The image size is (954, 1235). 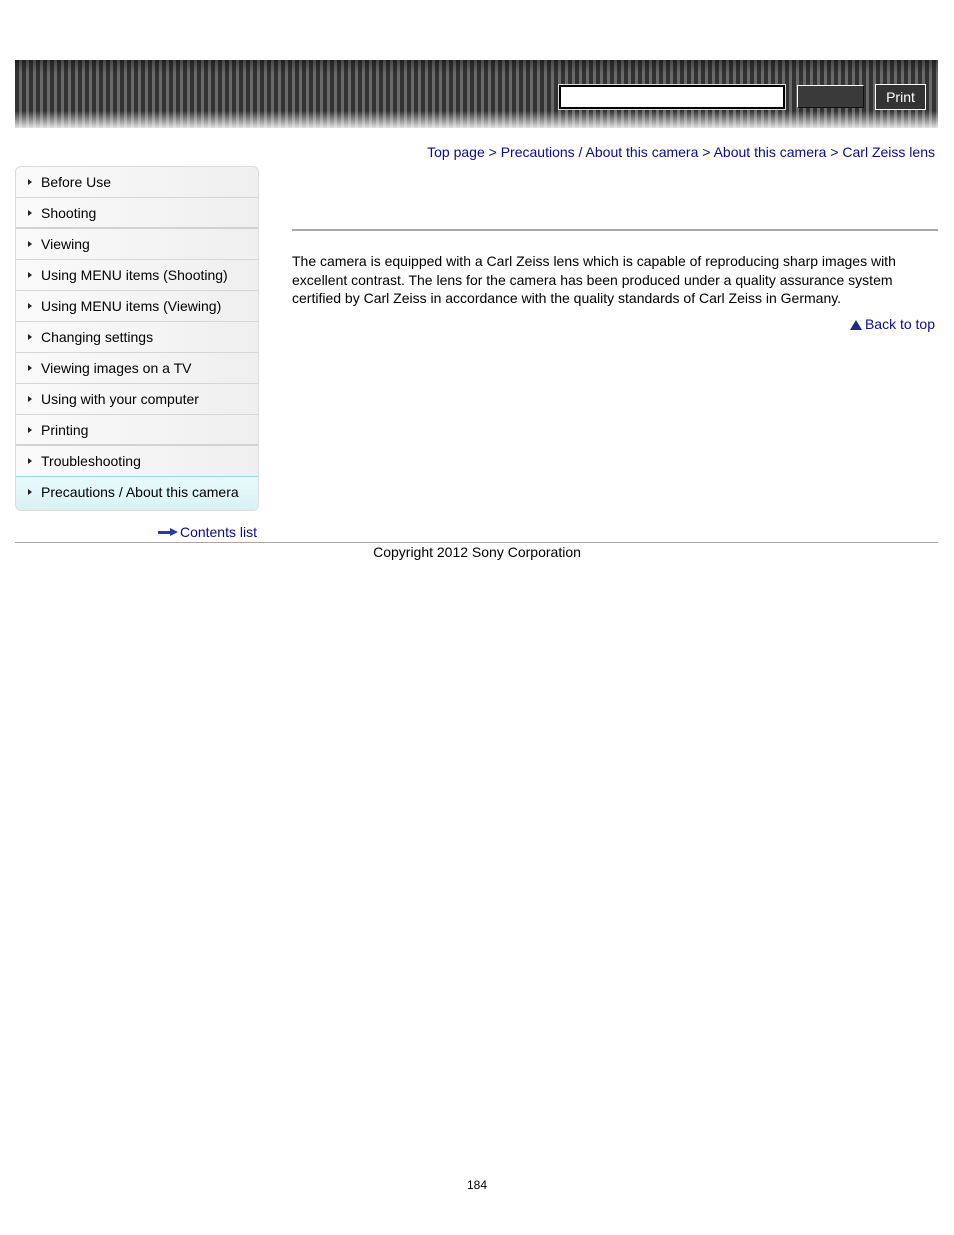 What do you see at coordinates (855, 325) in the screenshot?
I see `triangle-up-icon` at bounding box center [855, 325].